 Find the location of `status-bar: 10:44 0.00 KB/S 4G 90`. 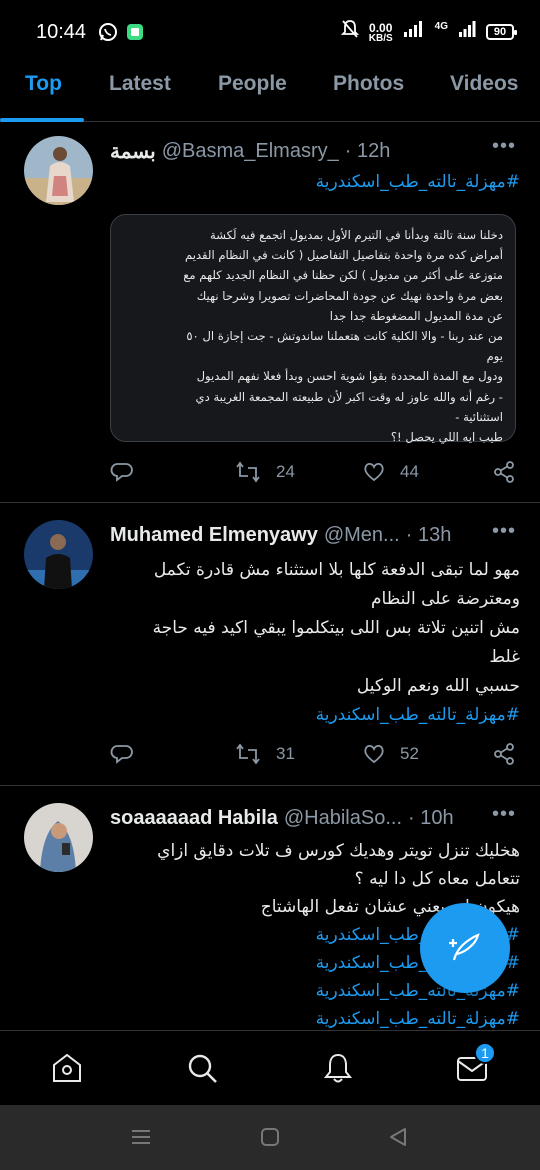

status-bar: 10:44 0.00 KB/S 4G 90 is located at coordinates (270, 32).